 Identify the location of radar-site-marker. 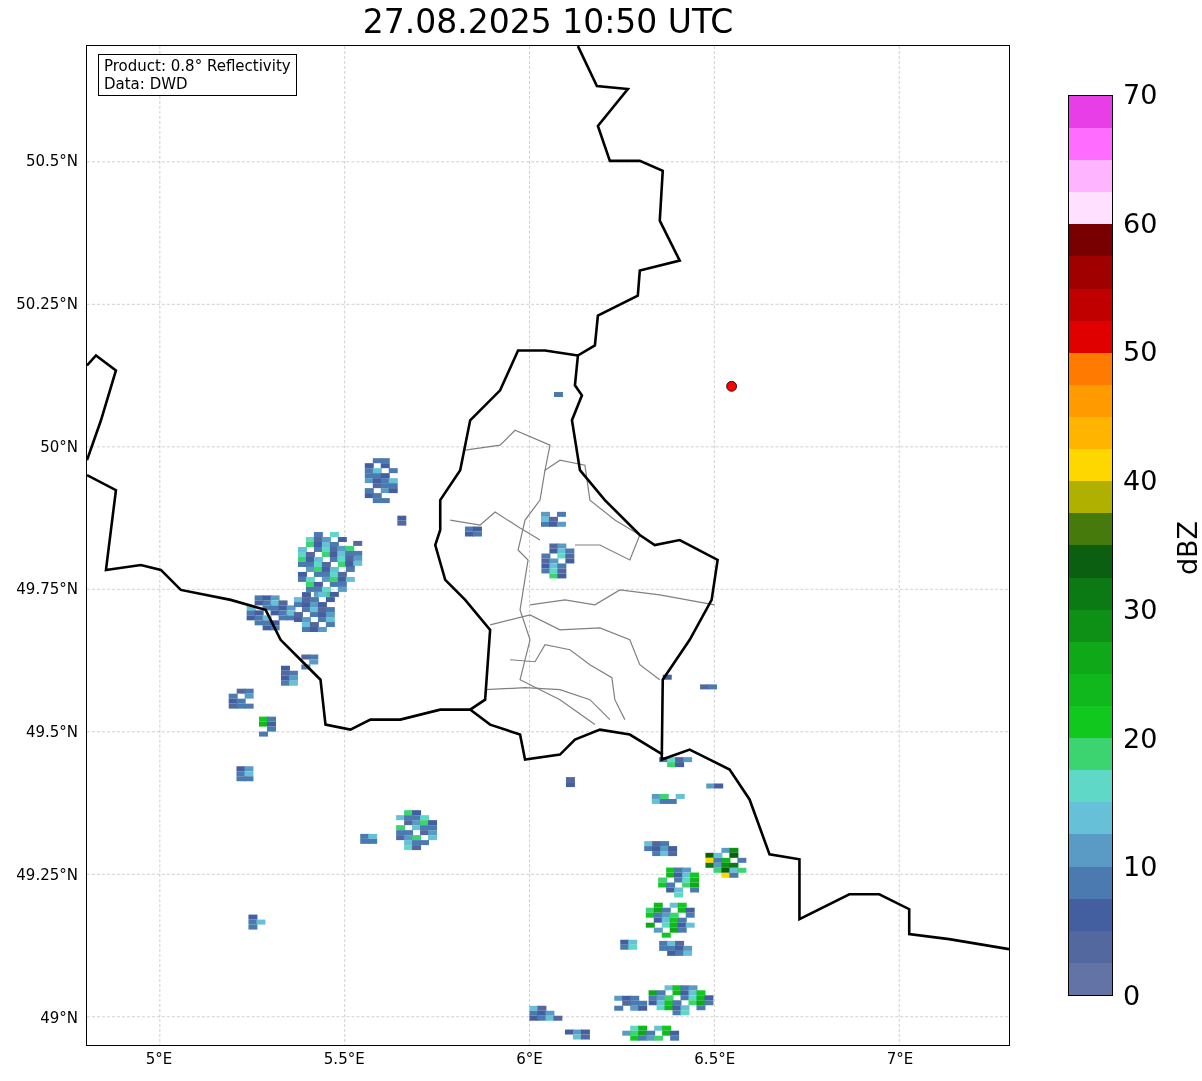
(731, 386).